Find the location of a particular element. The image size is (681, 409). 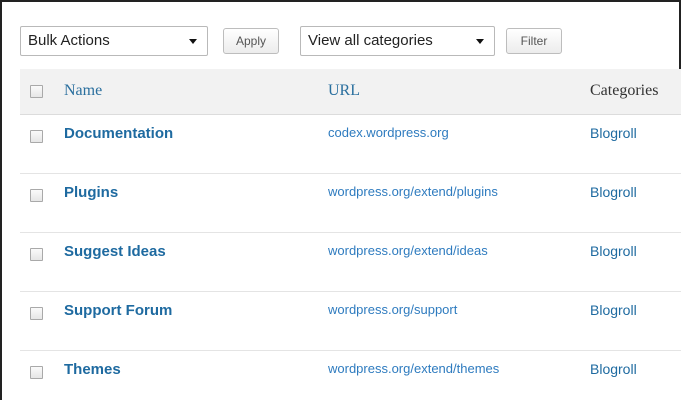

link-url: codex.wordpress.org is located at coordinates (388, 132).